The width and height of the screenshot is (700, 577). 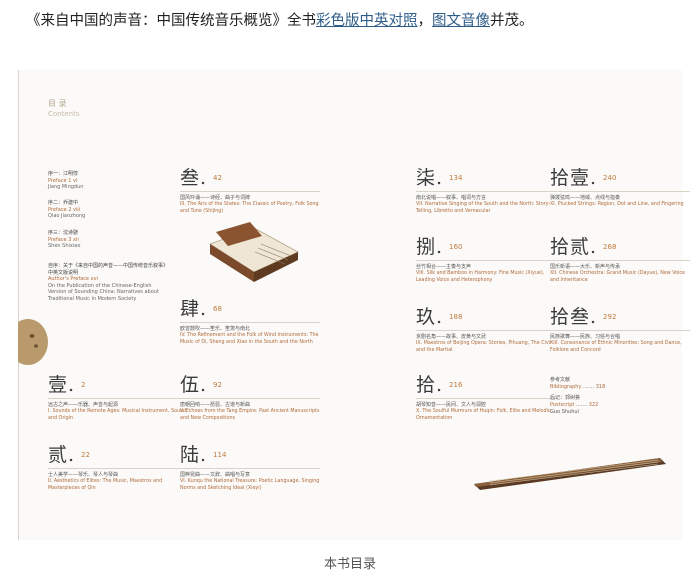 What do you see at coordinates (349, 564) in the screenshot?
I see `figure-caption: 本书目录` at bounding box center [349, 564].